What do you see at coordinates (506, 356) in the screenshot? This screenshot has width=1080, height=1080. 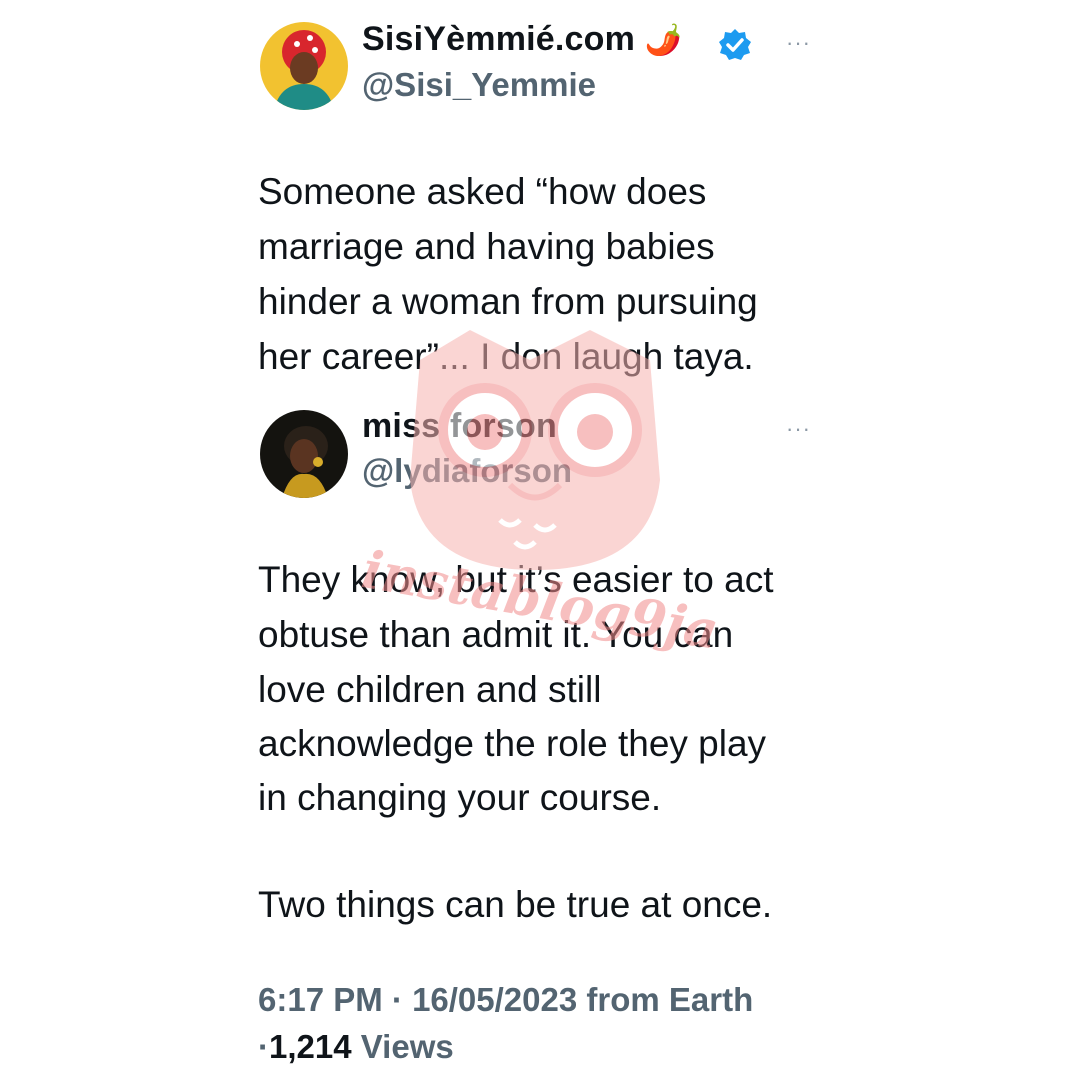 I see `tweet-text-line: her career”... I don laugh taya.` at bounding box center [506, 356].